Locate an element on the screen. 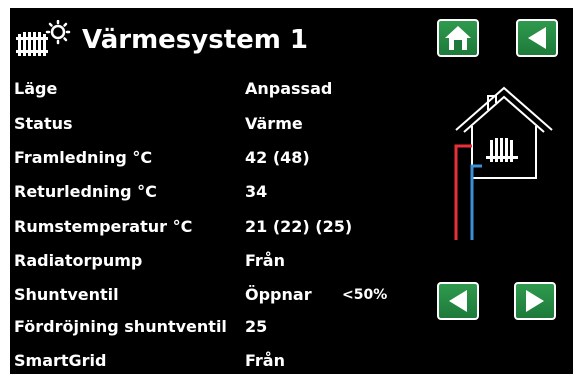 This screenshot has height=376, width=583. row-value: 25 is located at coordinates (256, 326).